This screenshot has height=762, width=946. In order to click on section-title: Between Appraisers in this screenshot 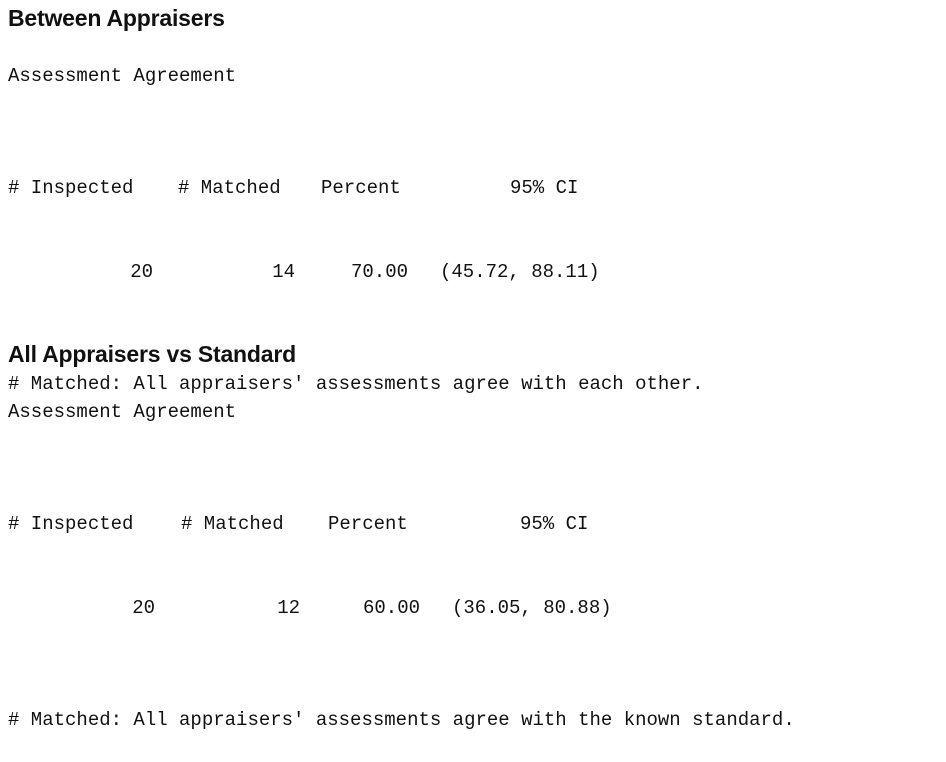, I will do `click(116, 18)`.